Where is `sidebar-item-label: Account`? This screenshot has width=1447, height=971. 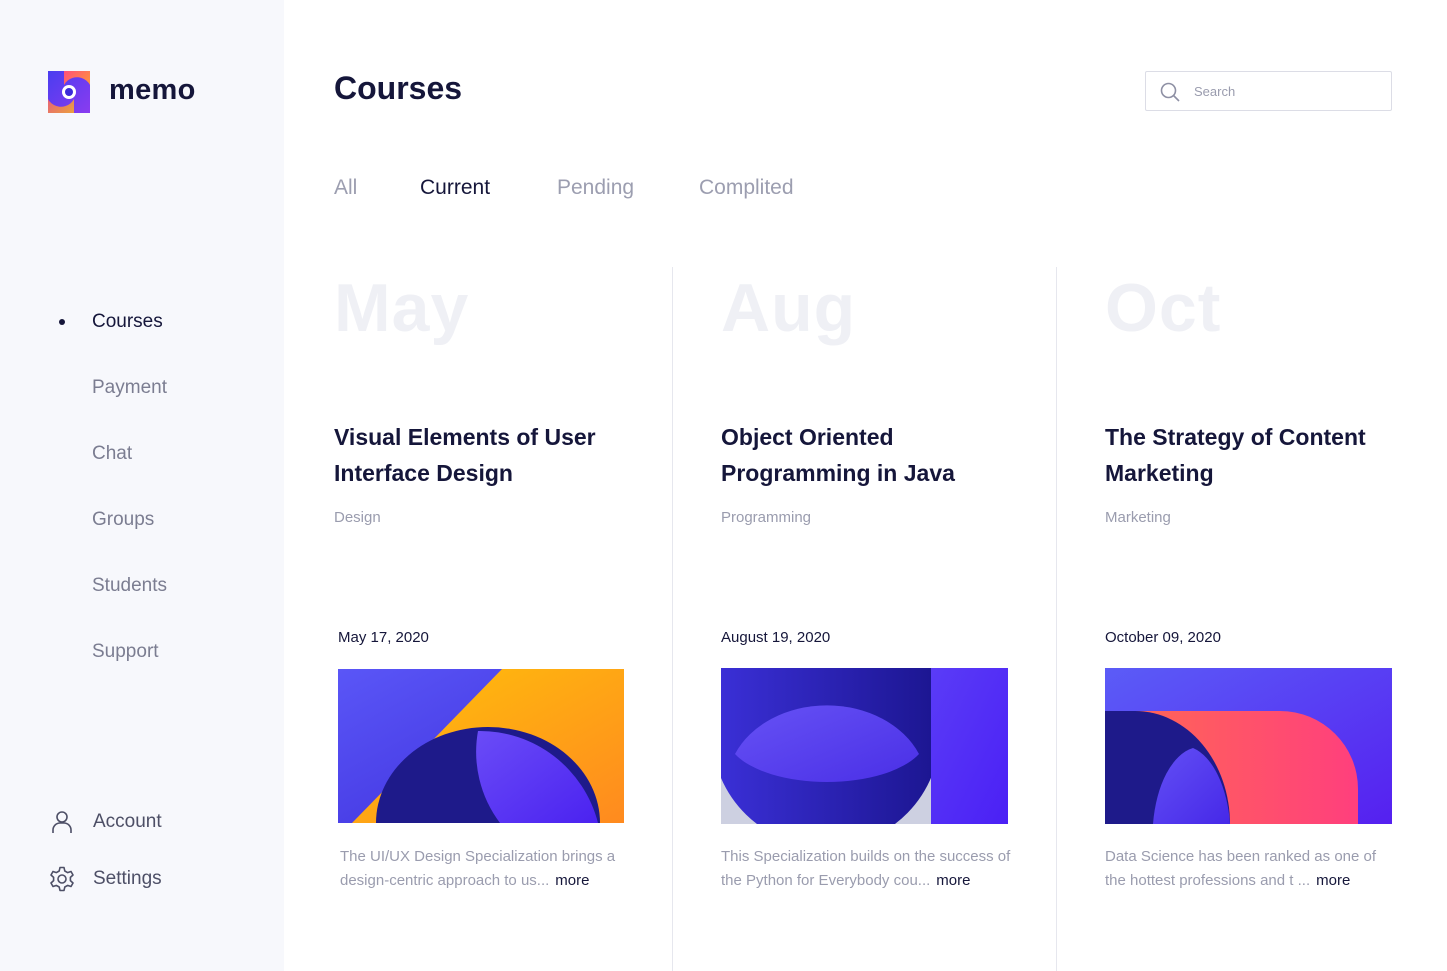
sidebar-item-label: Account is located at coordinates (127, 821).